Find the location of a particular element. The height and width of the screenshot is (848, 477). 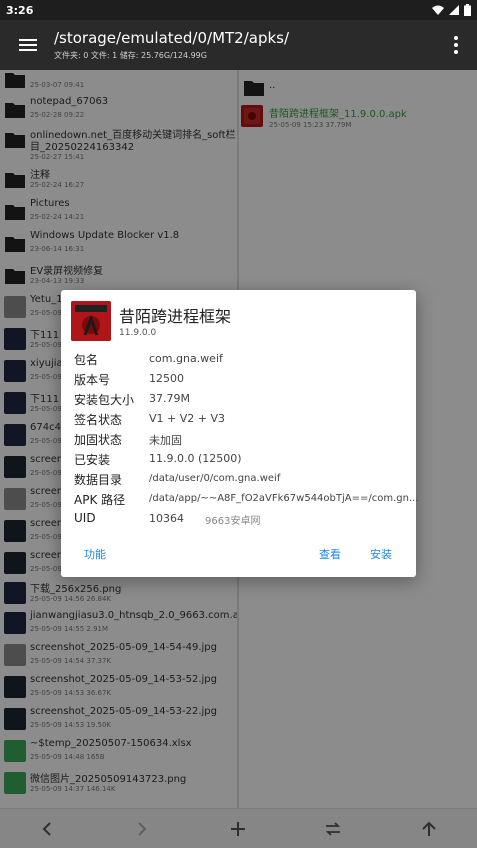

app-logo-icon is located at coordinates (91, 321).